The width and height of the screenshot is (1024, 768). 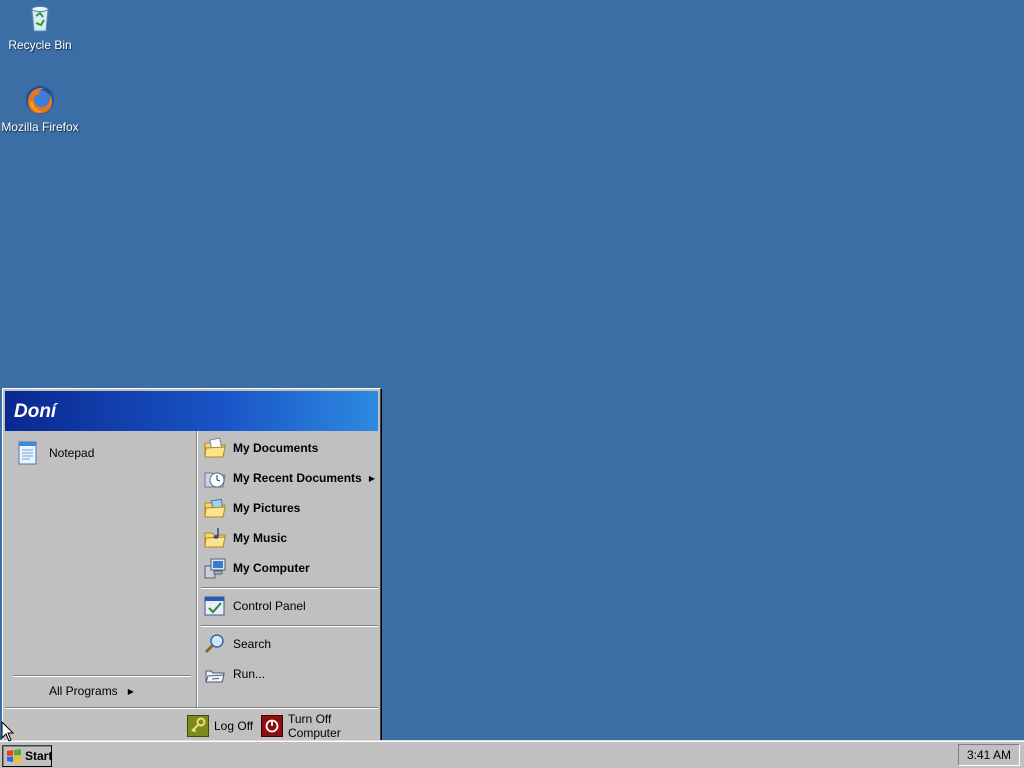 I want to click on turn-off-computer-button: Turn Off Computer, so click(x=319, y=726).